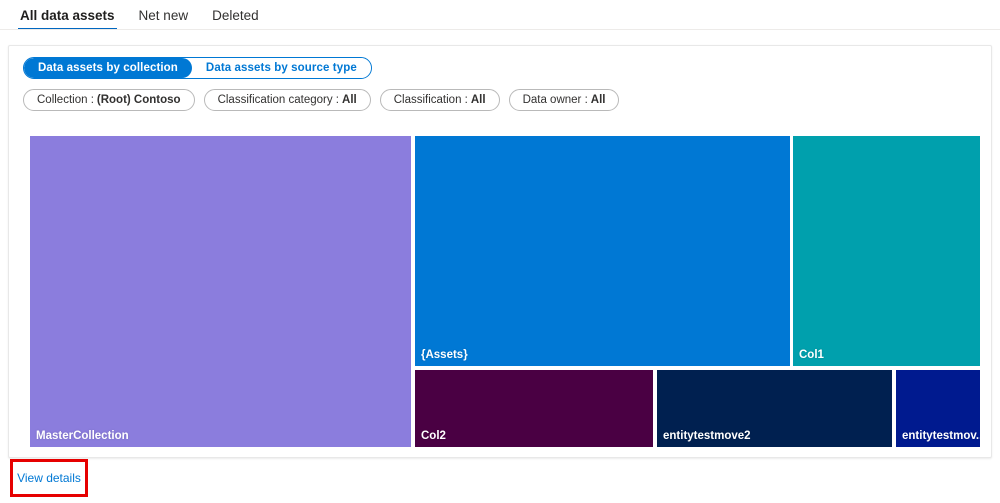  I want to click on view-details-highlight: View details, so click(49, 478).